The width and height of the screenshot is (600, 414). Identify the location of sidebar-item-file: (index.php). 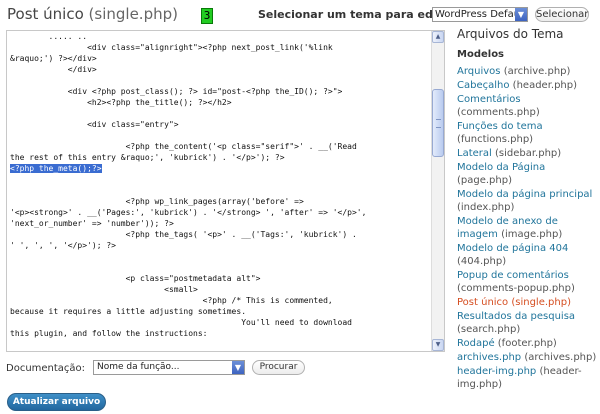
(486, 207).